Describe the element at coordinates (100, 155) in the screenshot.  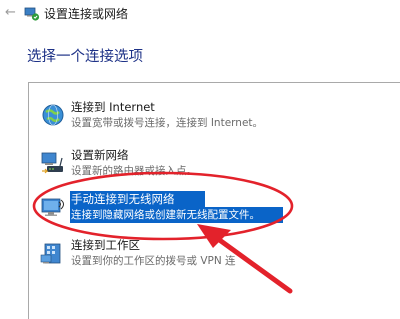
I see `option-title: 设置新网络` at that location.